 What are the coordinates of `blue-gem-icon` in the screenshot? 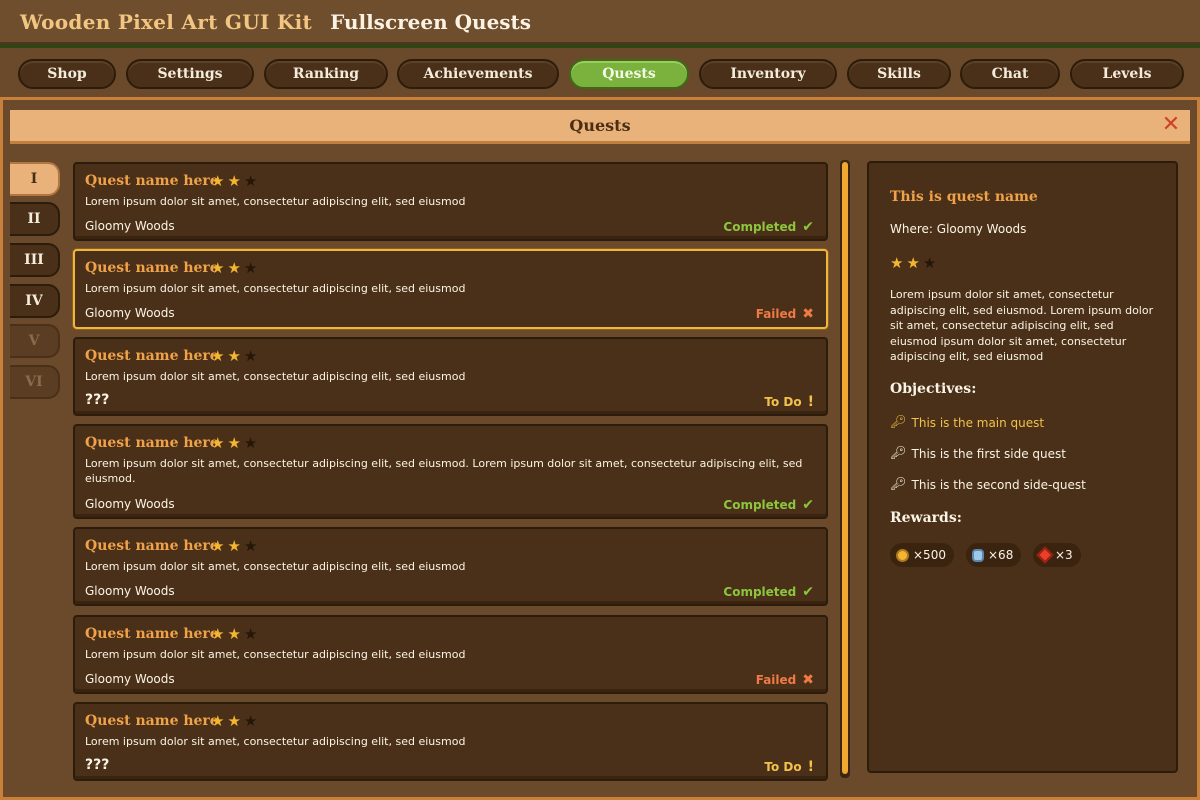 It's located at (978, 555).